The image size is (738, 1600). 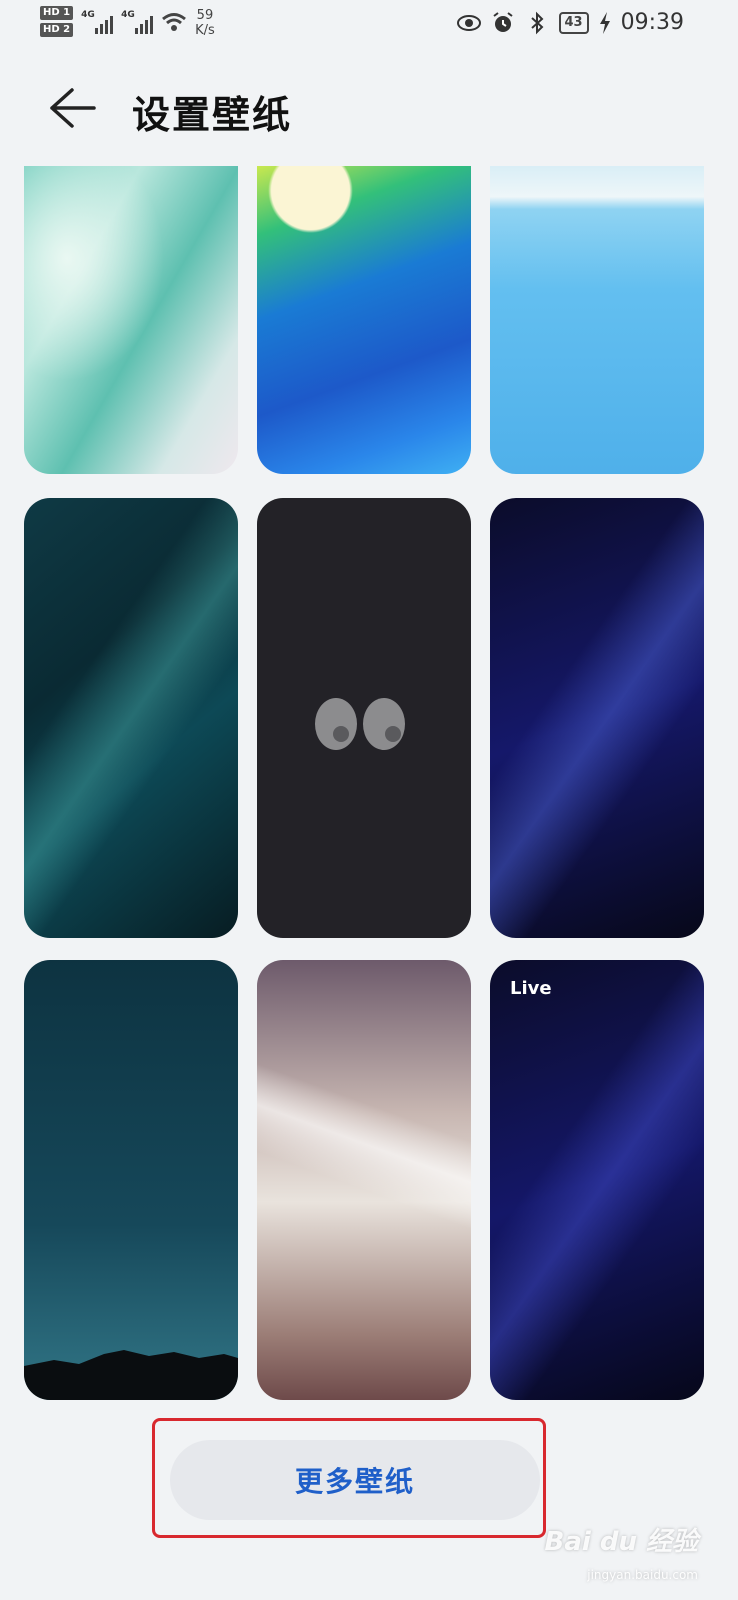 I want to click on wallpaper-tile-indigo-live: Live, so click(x=597, y=1180).